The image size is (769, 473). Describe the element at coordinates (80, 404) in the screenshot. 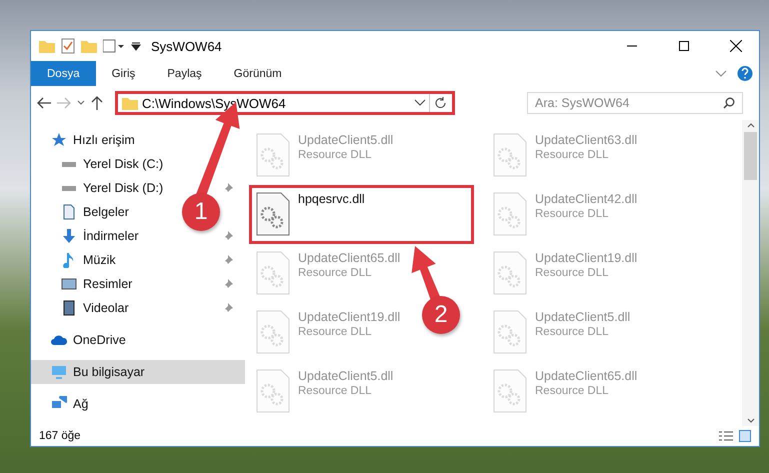

I see `sidebar-label: Ağ` at that location.